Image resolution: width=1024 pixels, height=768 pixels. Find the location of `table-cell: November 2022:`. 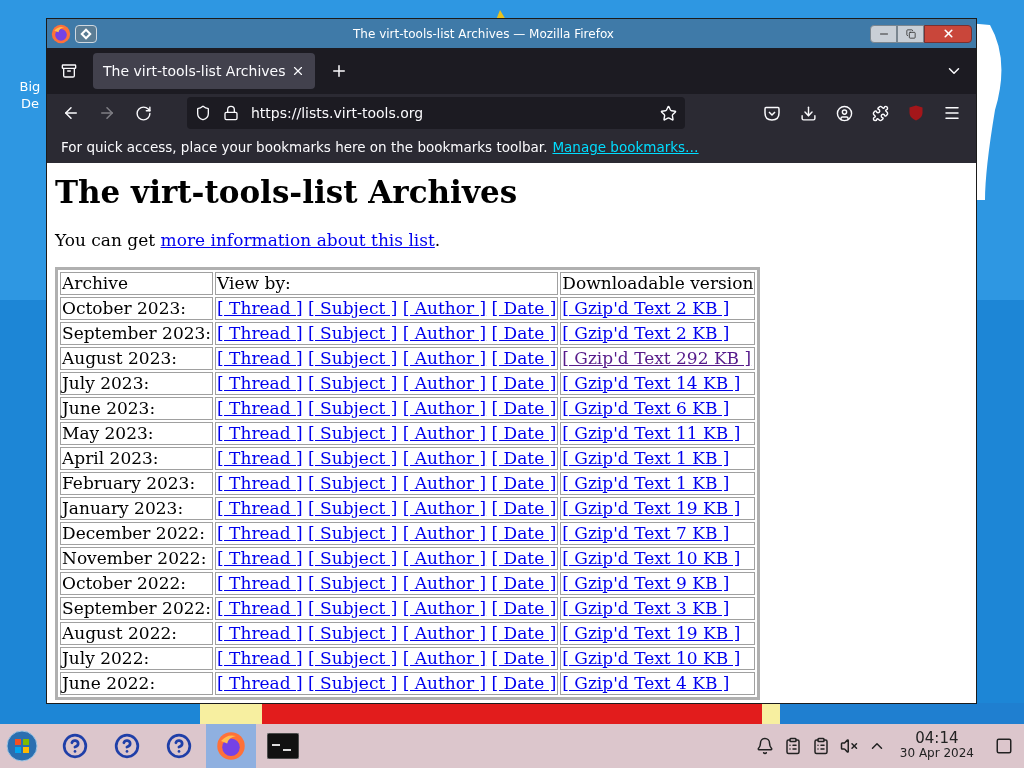

table-cell: November 2022: is located at coordinates (137, 558).